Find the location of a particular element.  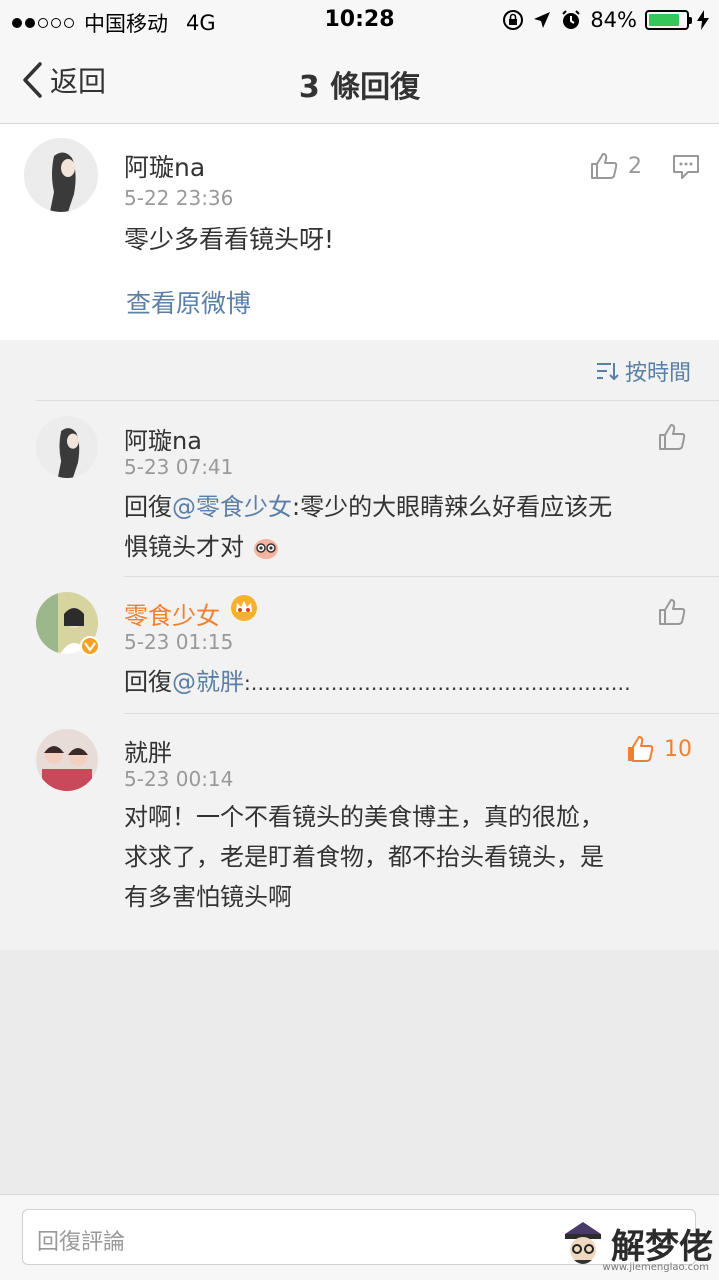

sort-label: 按時間 is located at coordinates (657, 373).